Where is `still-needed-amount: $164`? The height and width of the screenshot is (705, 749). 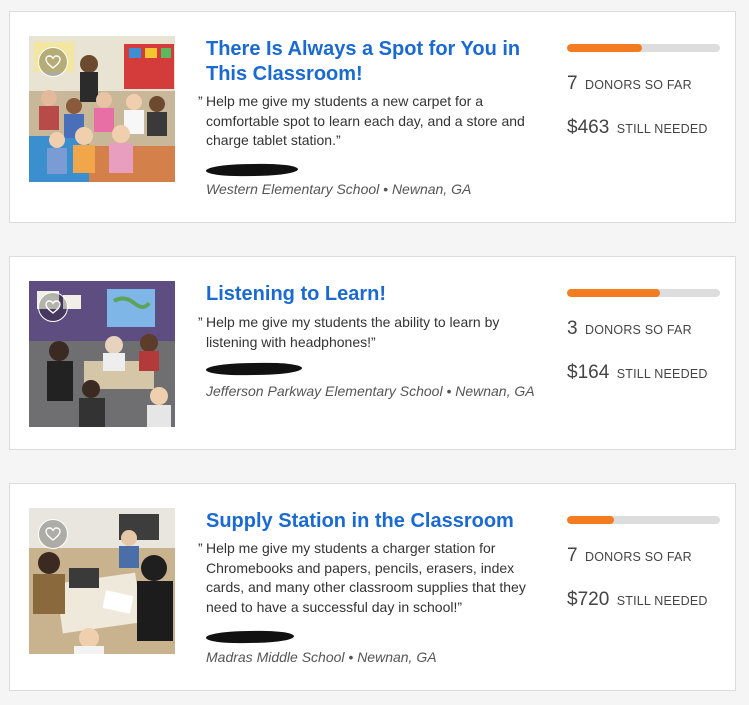
still-needed-amount: $164 is located at coordinates (588, 372).